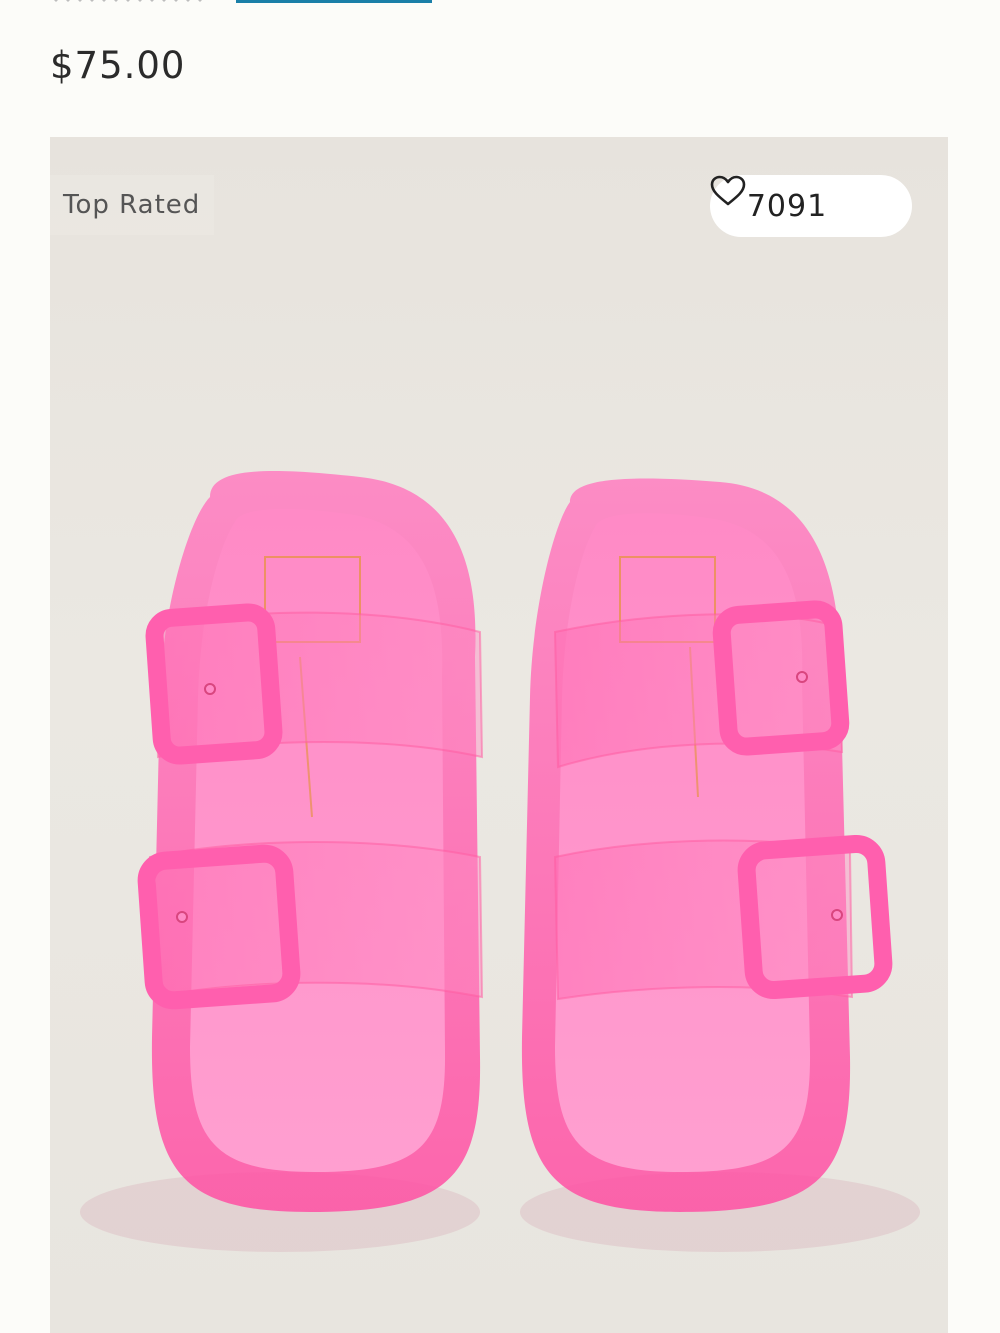  I want to click on heart-outline-icon, so click(792, 198).